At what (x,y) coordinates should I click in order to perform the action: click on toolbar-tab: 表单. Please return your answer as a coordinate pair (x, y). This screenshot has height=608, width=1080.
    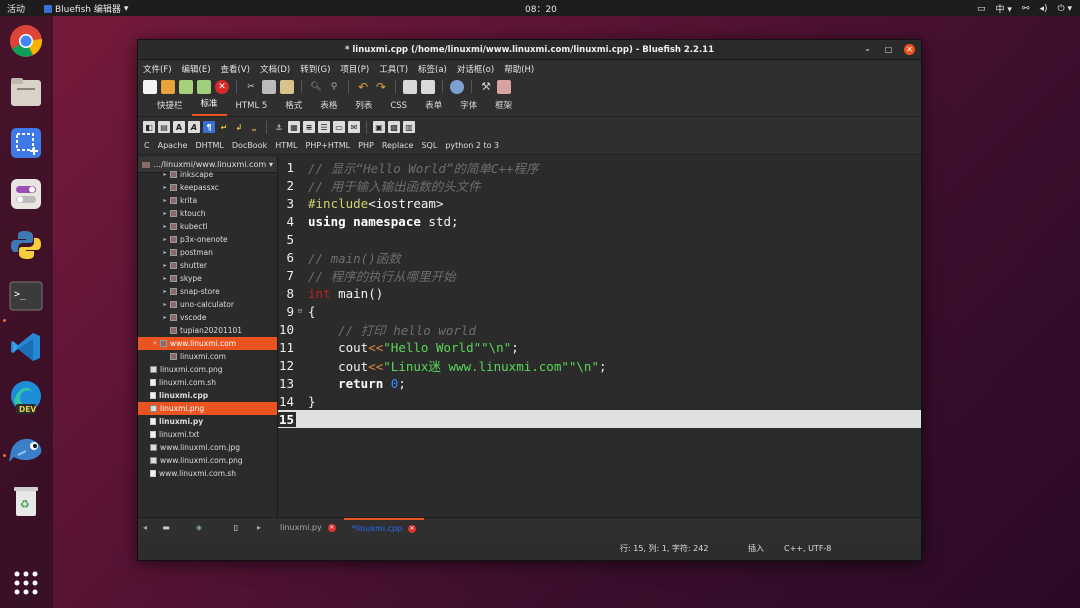
    Looking at the image, I should click on (433, 107).